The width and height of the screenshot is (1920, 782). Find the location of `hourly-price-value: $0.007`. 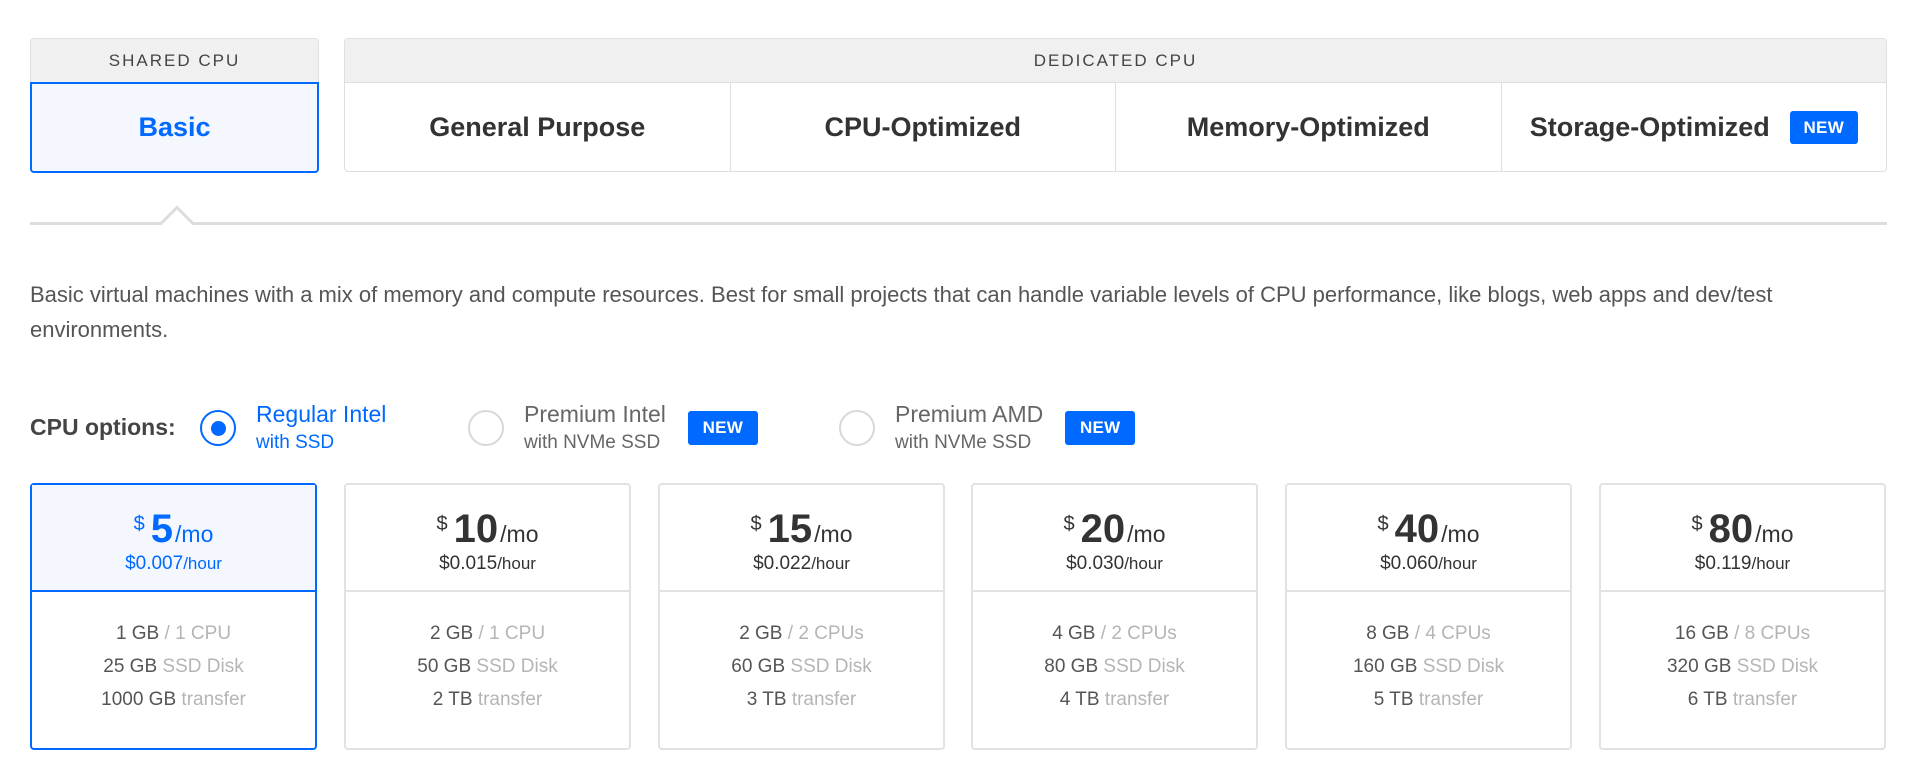

hourly-price-value: $0.007 is located at coordinates (154, 563).